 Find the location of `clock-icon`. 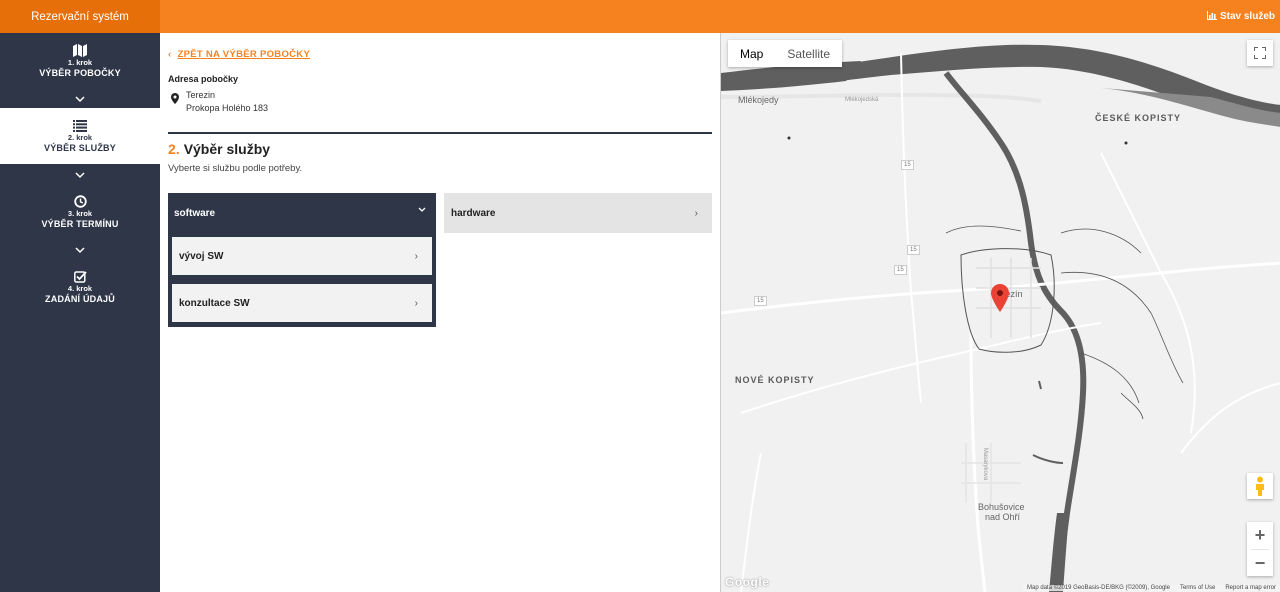

clock-icon is located at coordinates (80, 200).